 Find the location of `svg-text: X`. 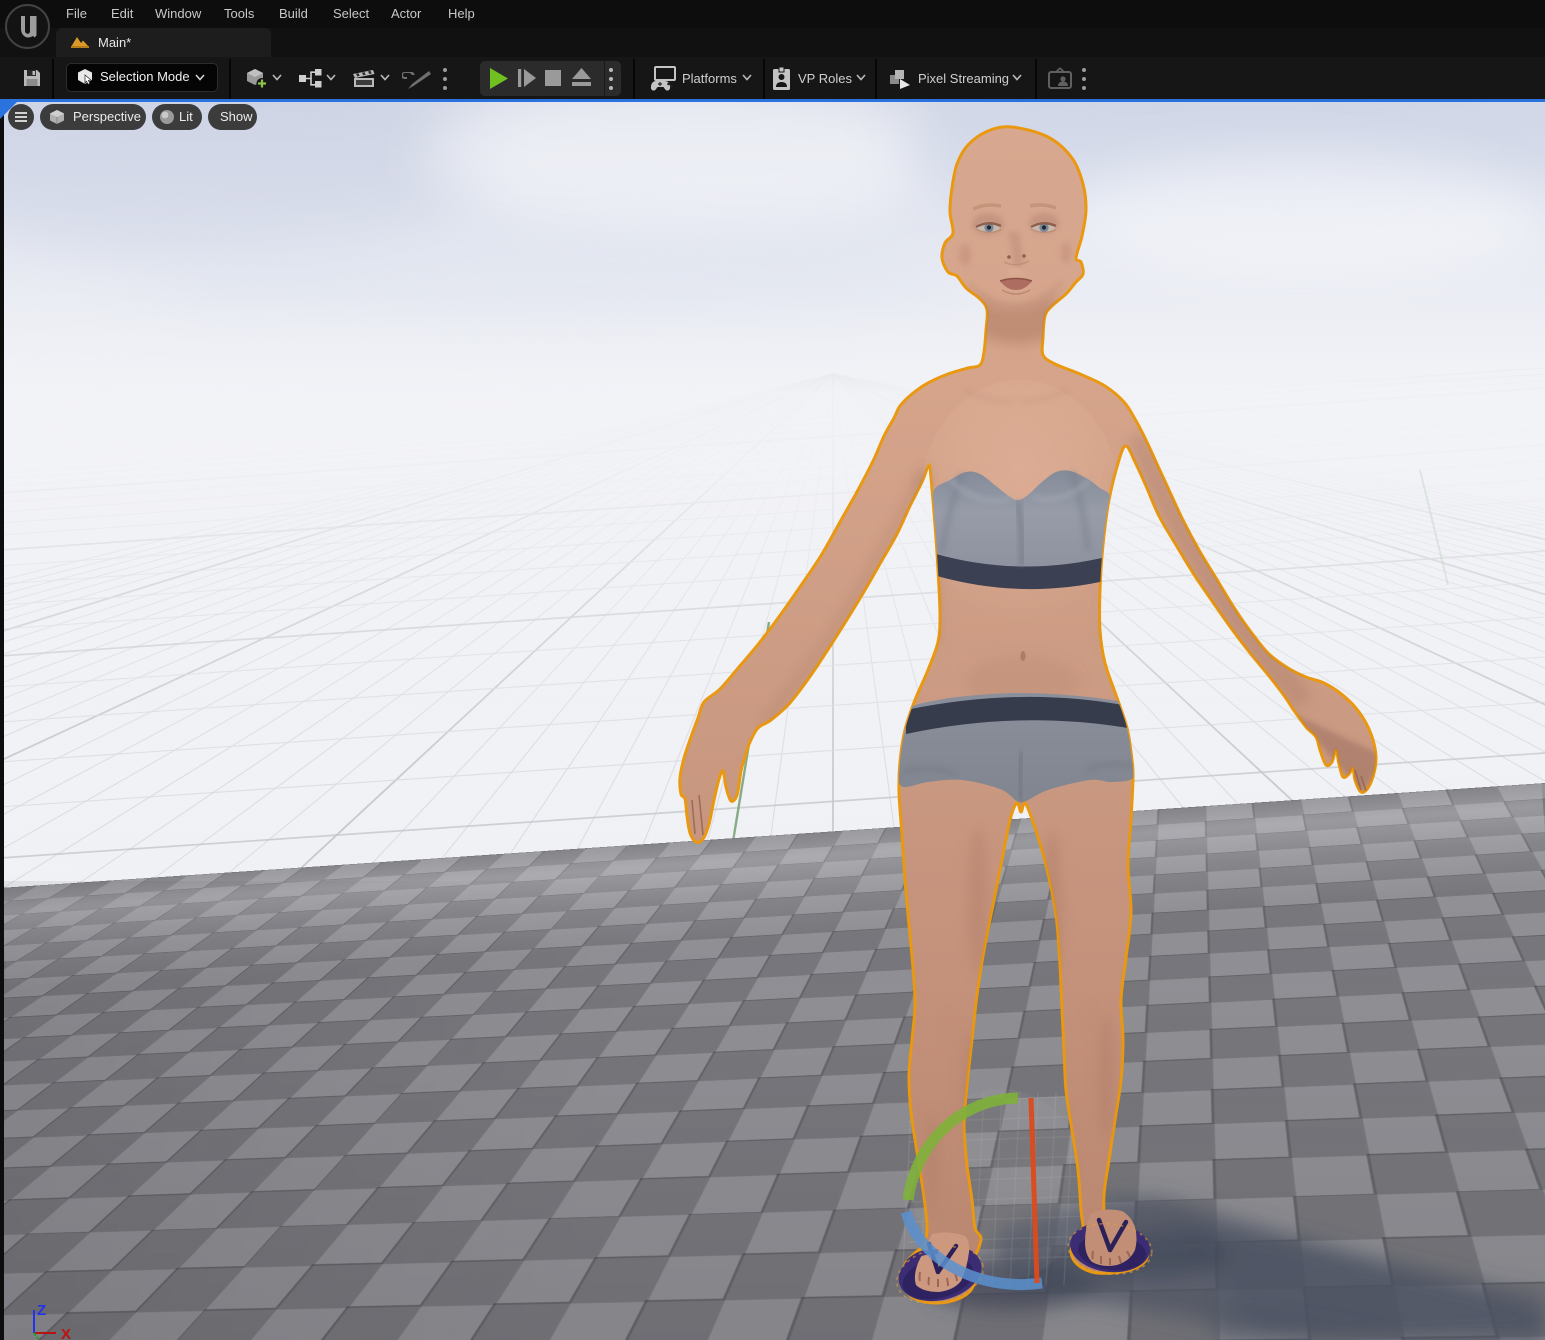

svg-text: X is located at coordinates (66, 1333).